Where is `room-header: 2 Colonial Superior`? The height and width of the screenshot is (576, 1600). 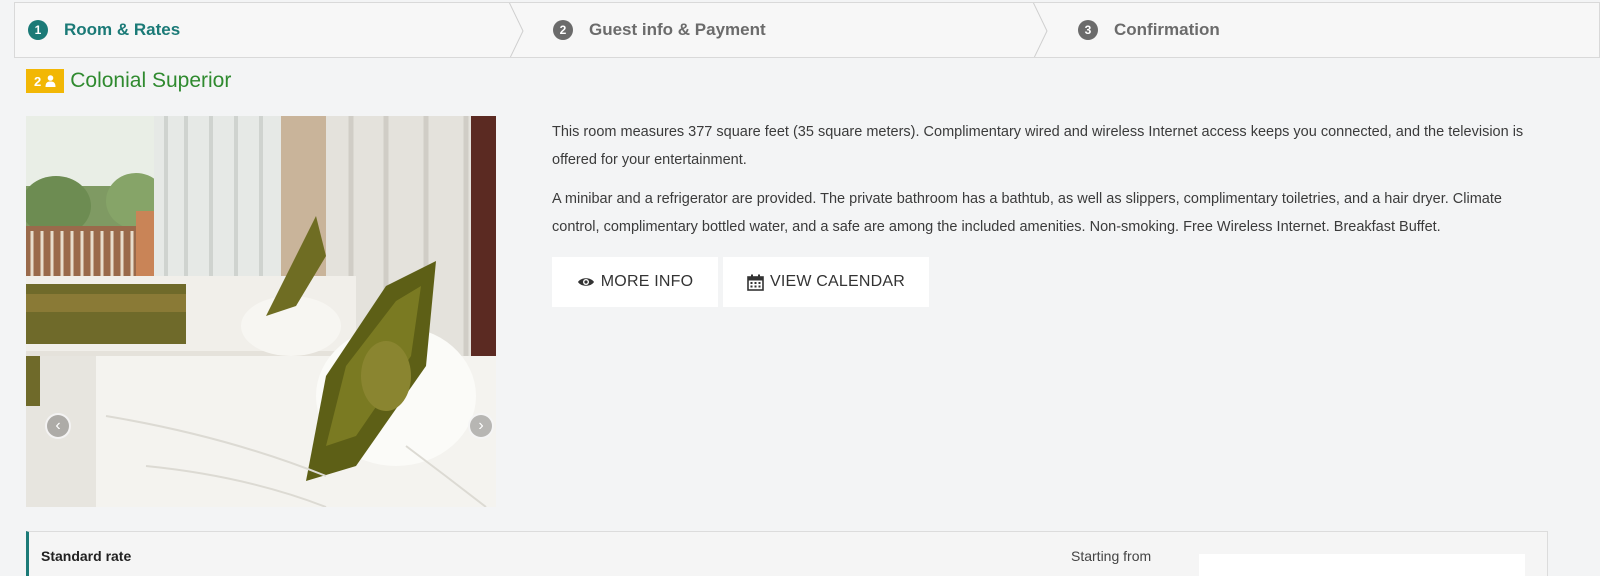
room-header: 2 Colonial Superior is located at coordinates (128, 81).